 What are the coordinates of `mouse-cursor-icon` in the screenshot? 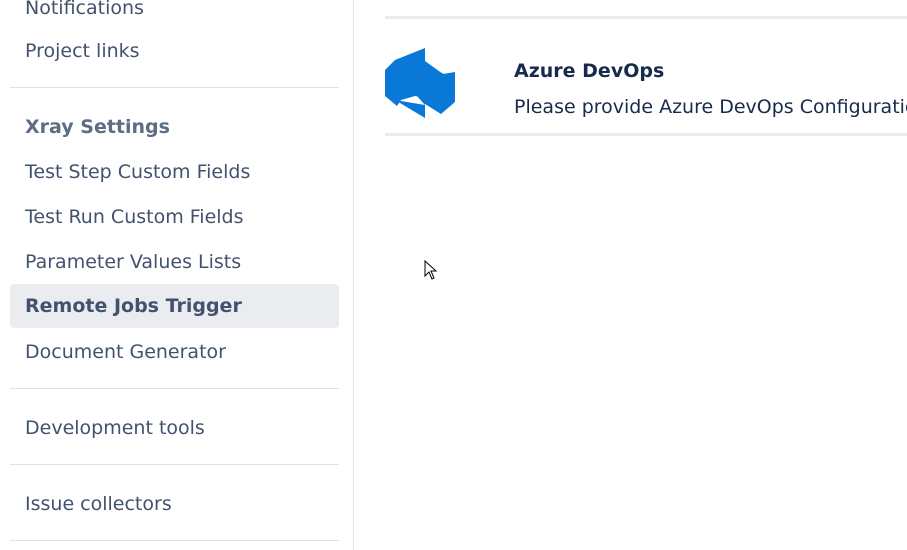 It's located at (431, 270).